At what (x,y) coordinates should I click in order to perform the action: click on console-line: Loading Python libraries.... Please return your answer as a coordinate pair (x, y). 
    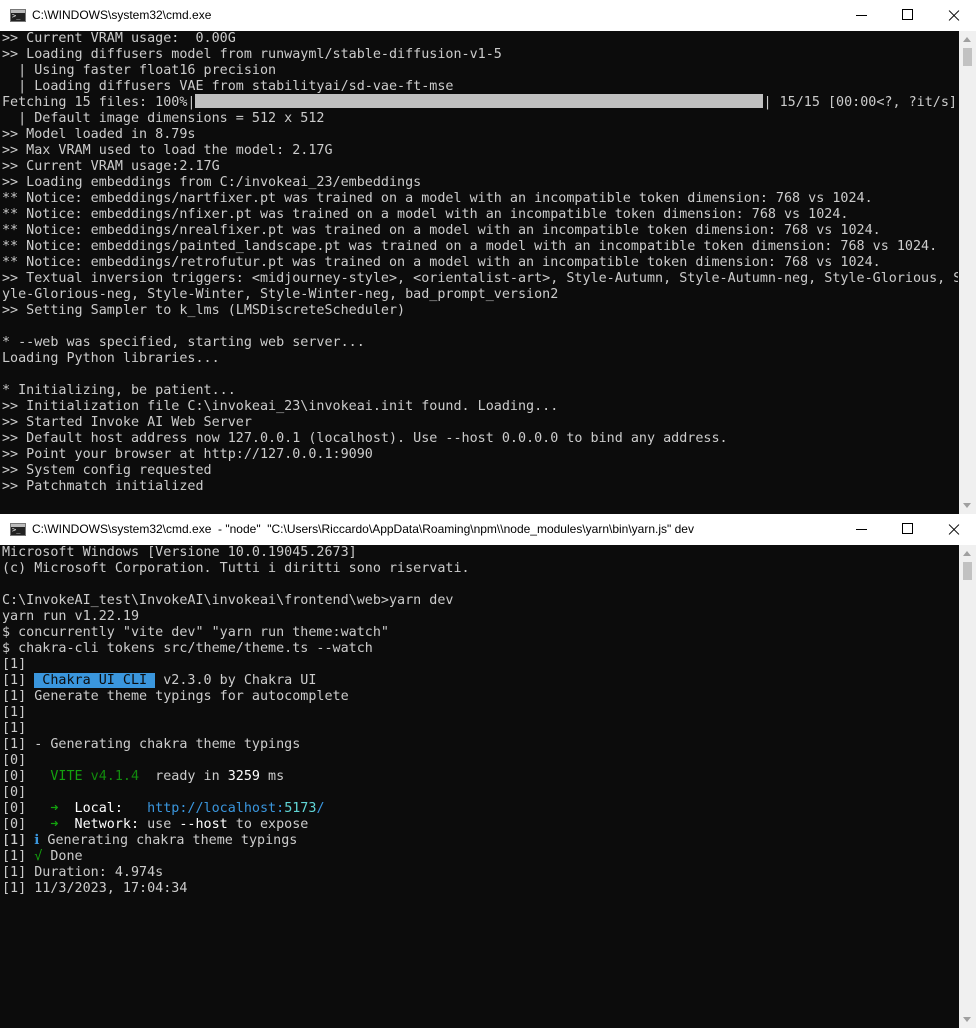
    Looking at the image, I should click on (111, 358).